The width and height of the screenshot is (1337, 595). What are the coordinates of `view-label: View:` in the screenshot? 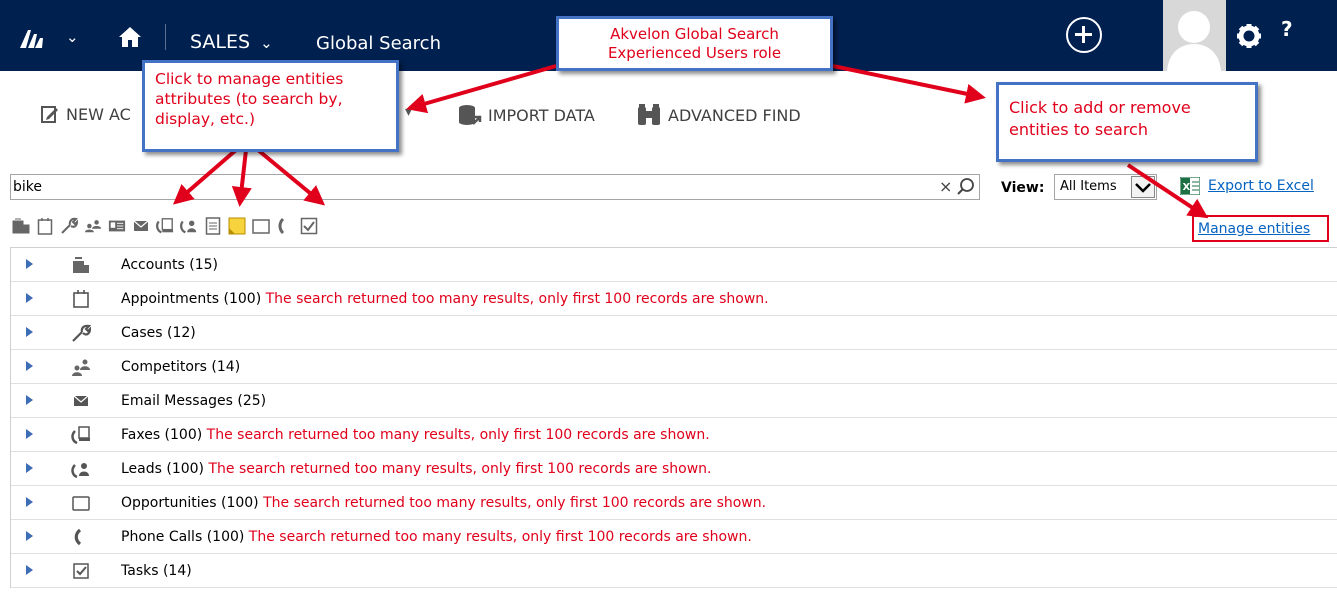 It's located at (1023, 188).